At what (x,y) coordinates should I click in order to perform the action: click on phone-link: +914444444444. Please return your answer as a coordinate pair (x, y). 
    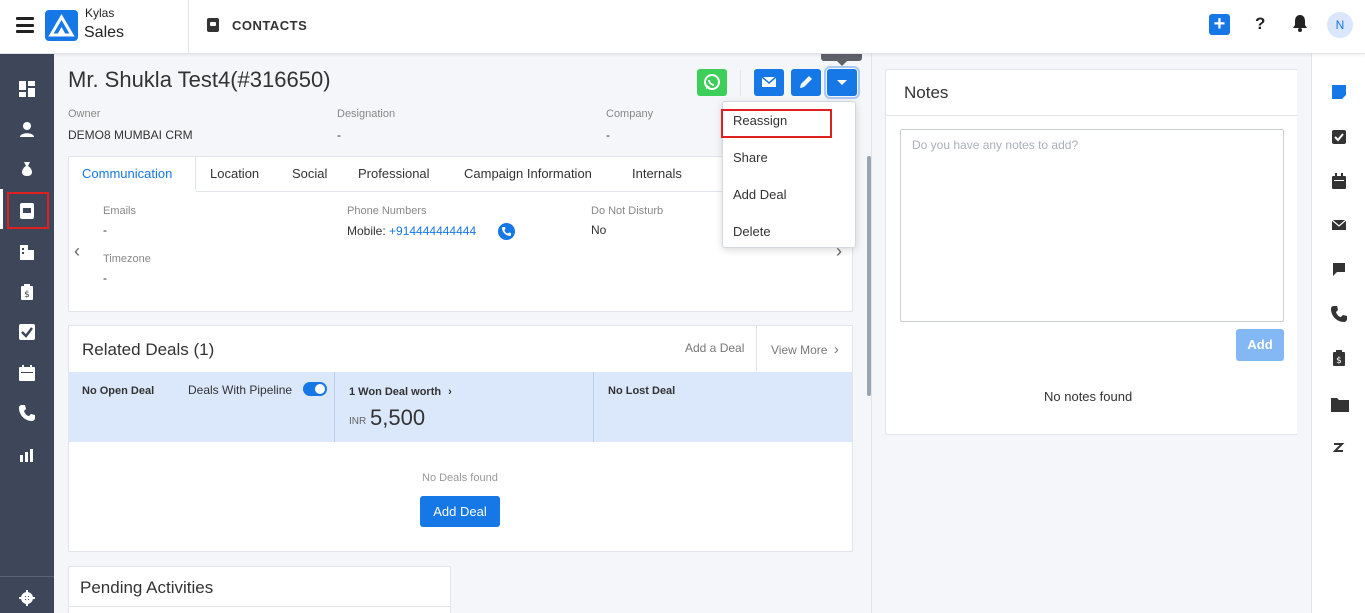
    Looking at the image, I should click on (432, 231).